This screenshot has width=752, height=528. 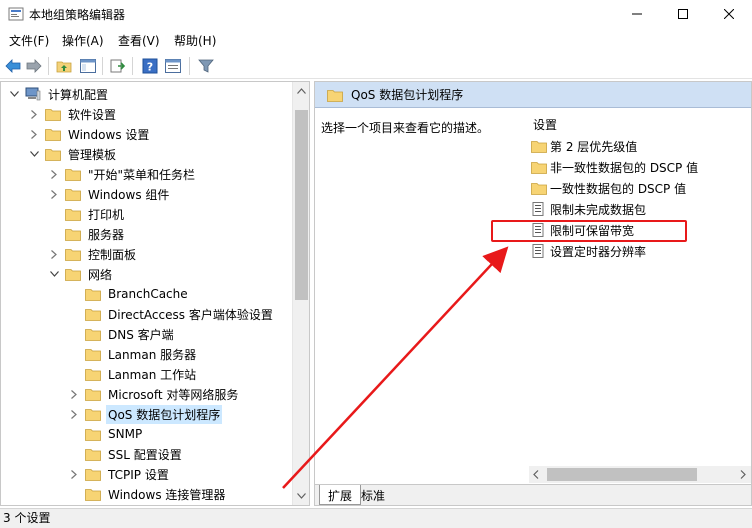 What do you see at coordinates (301, 495) in the screenshot?
I see `scroll-down-arrow` at bounding box center [301, 495].